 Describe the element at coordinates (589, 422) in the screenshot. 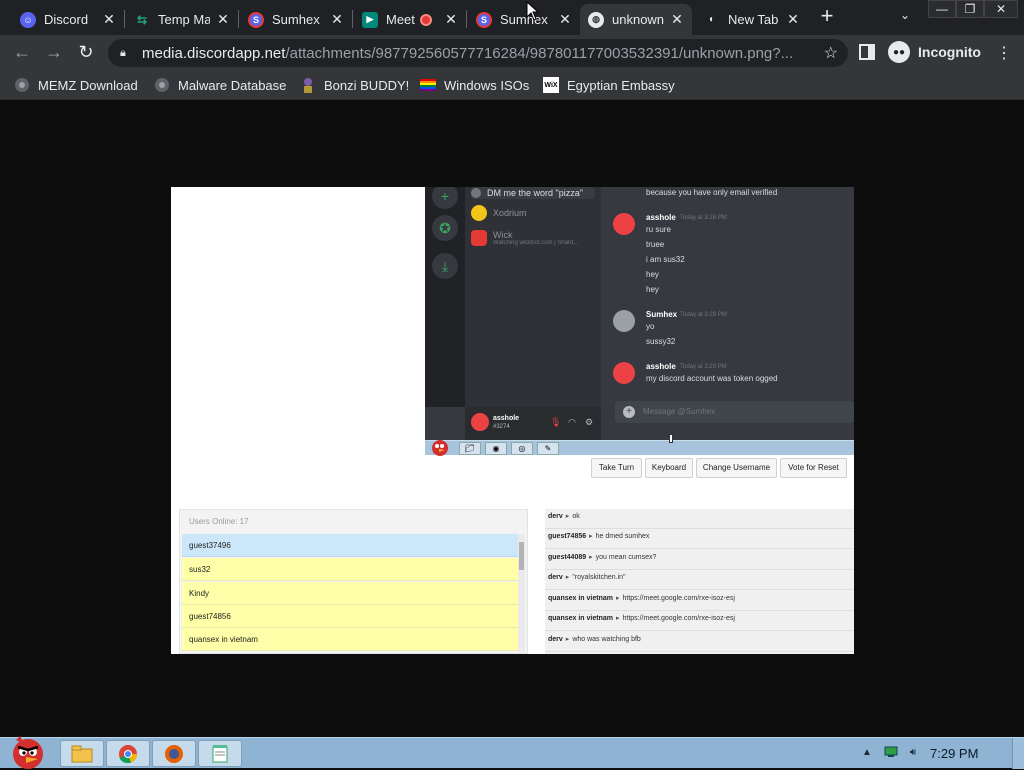

I see `settings-gear-icon: ⚙` at that location.